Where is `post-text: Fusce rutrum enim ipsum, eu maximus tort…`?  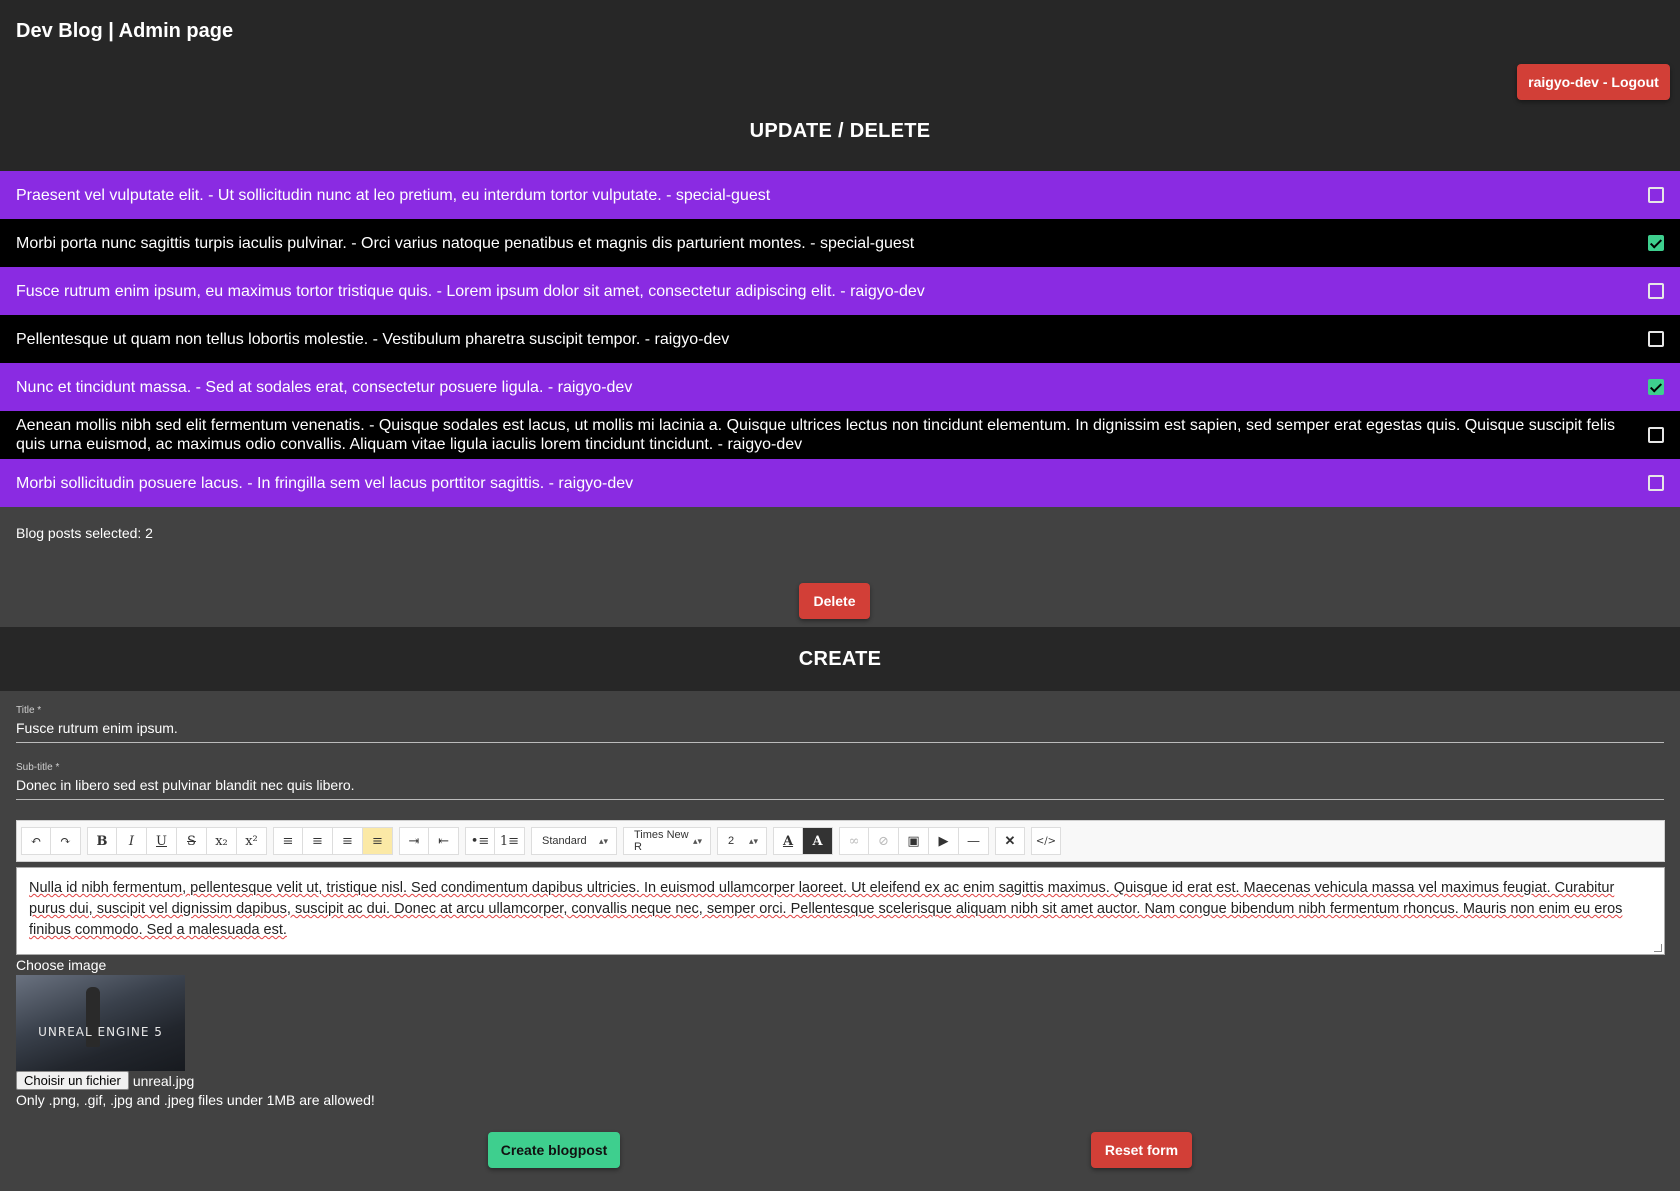
post-text: Fusce rutrum enim ipsum, eu maximus tort… is located at coordinates (470, 291).